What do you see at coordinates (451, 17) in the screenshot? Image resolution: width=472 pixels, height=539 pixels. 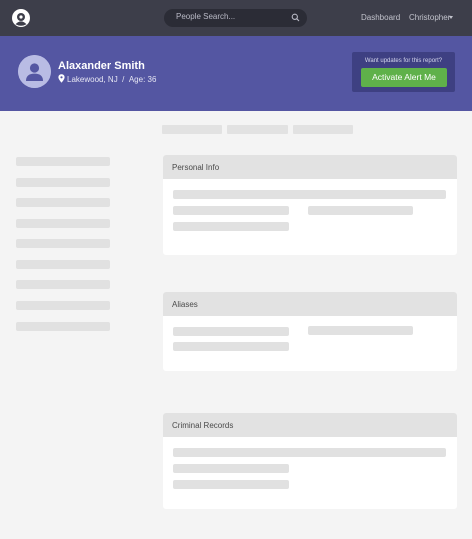 I see `chevron-down-icon` at bounding box center [451, 17].